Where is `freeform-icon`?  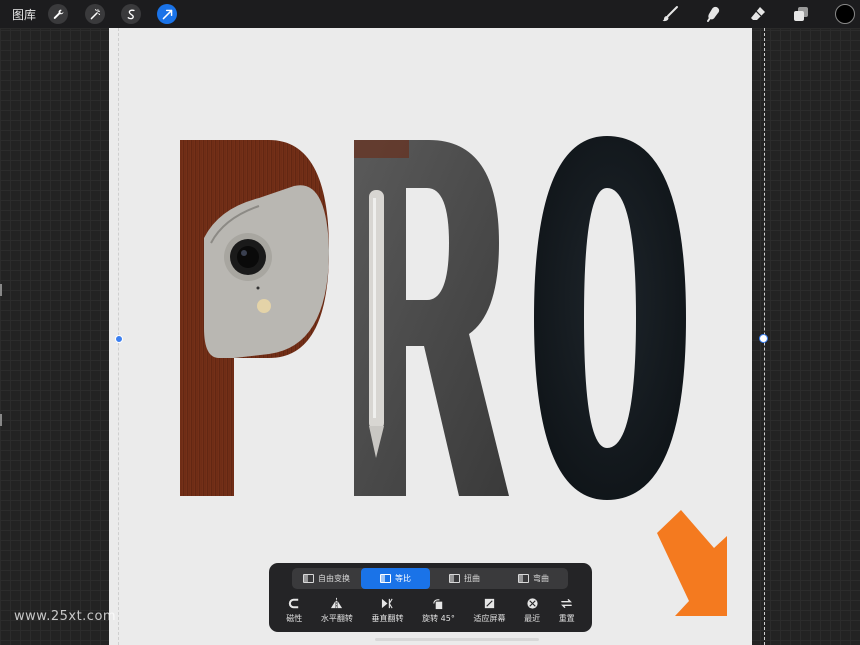 freeform-icon is located at coordinates (308, 578).